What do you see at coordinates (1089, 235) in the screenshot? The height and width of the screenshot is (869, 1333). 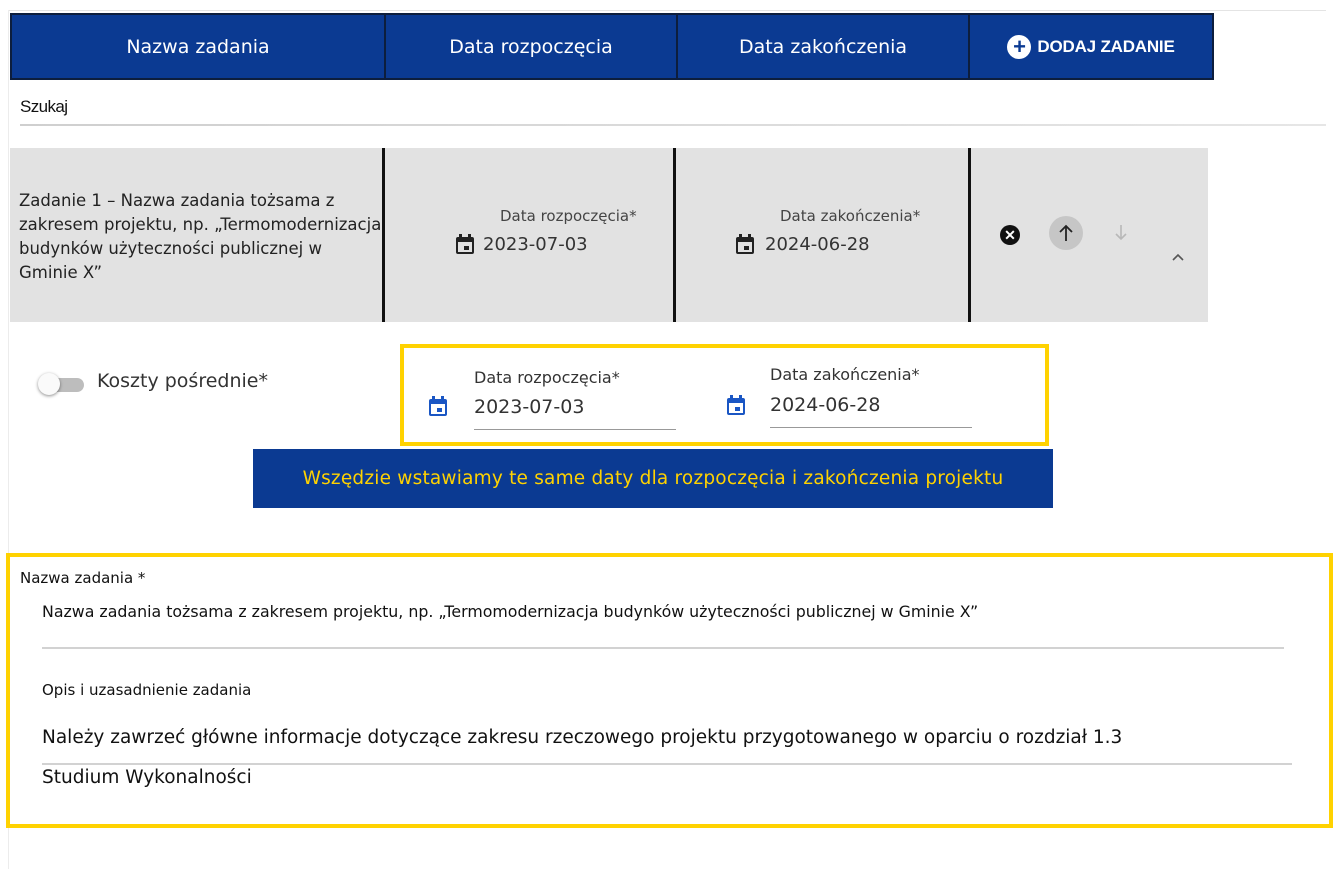 I see `task-actions: ✕` at bounding box center [1089, 235].